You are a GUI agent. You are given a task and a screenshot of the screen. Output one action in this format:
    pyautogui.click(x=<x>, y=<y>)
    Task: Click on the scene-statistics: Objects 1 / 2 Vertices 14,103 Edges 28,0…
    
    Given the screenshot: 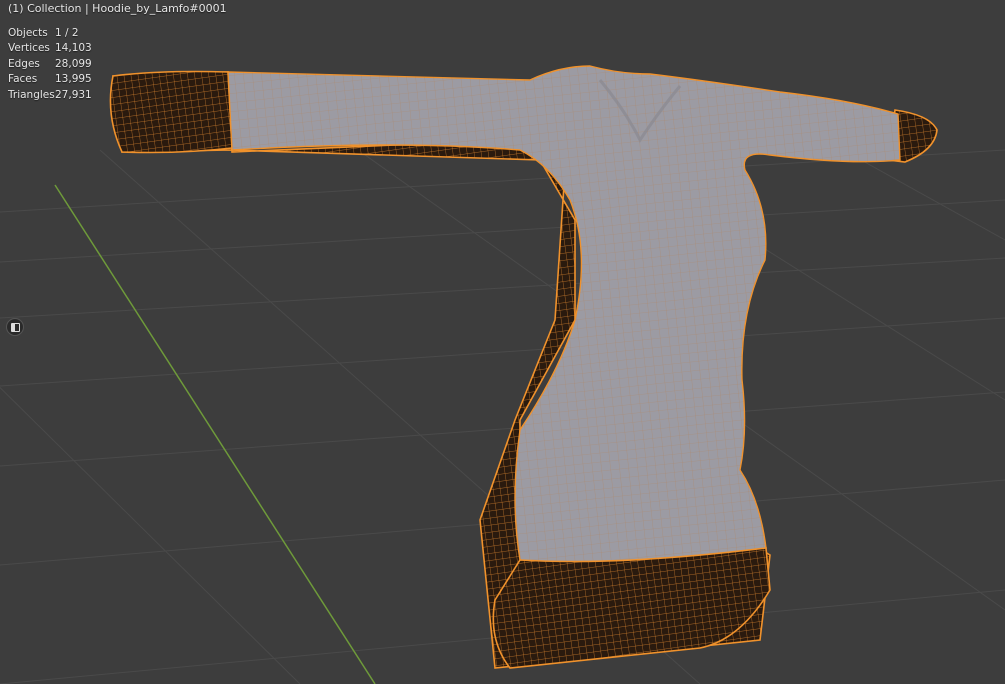 What is the action you would take?
    pyautogui.click(x=50, y=64)
    